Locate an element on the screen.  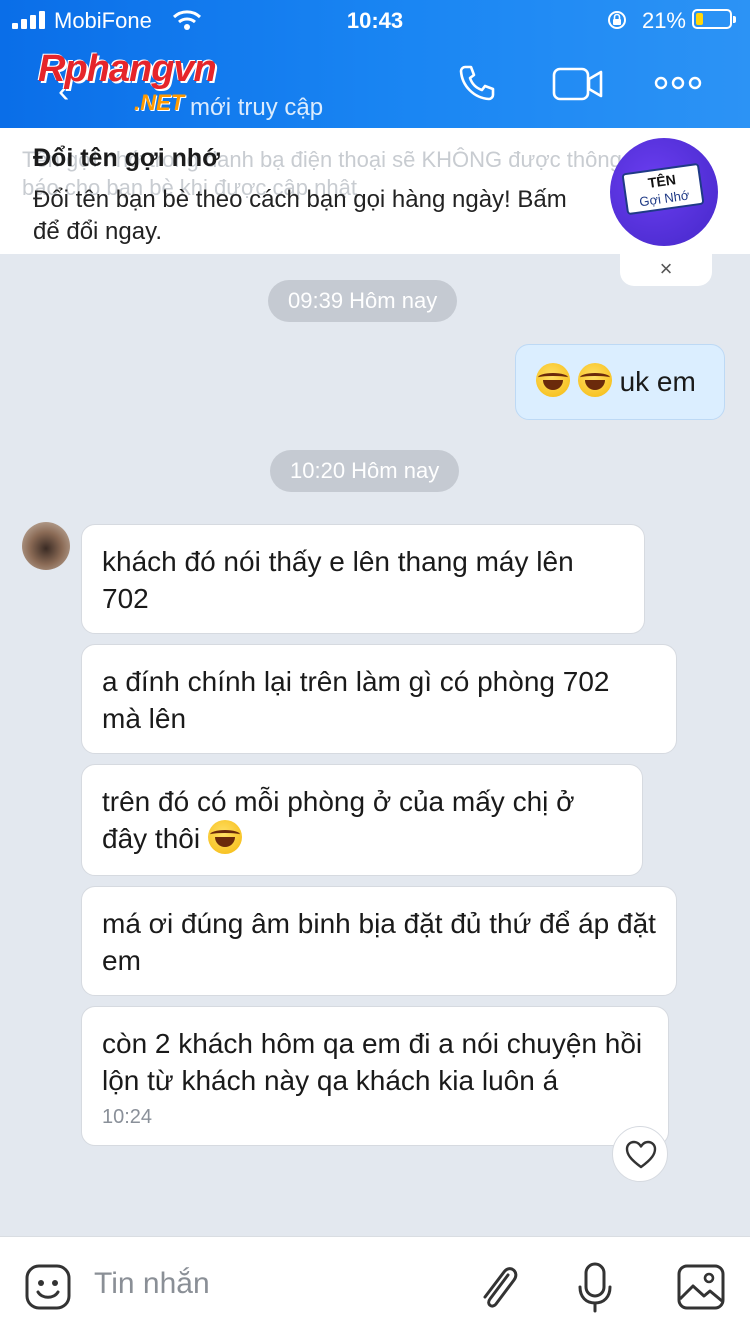
contact-avatar is located at coordinates (46, 546).